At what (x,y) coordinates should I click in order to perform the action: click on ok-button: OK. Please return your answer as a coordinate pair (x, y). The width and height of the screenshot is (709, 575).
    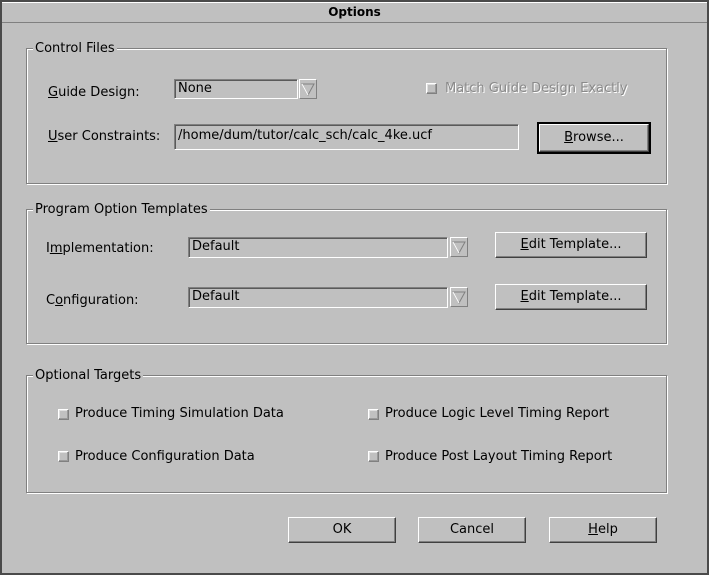
    Looking at the image, I should click on (342, 530).